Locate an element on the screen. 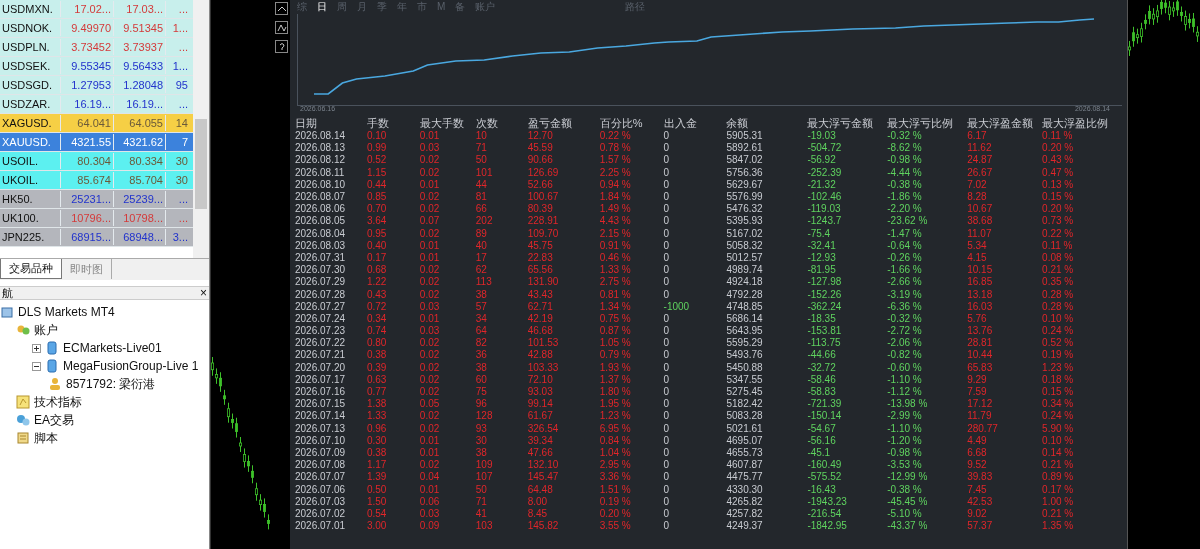  symbol-row: USDSGD. 1.27953 1.28048 95 is located at coordinates (96, 85).